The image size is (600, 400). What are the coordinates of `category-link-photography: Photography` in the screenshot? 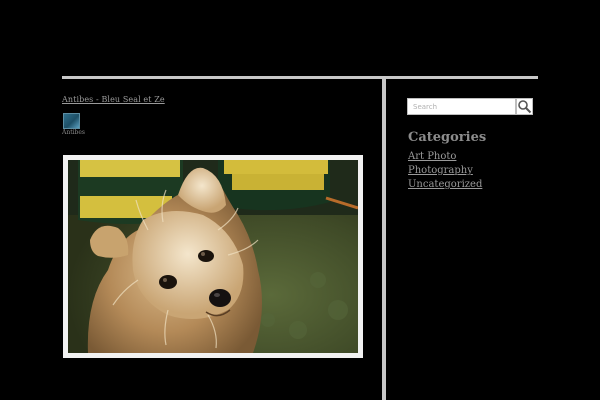 It's located at (445, 171).